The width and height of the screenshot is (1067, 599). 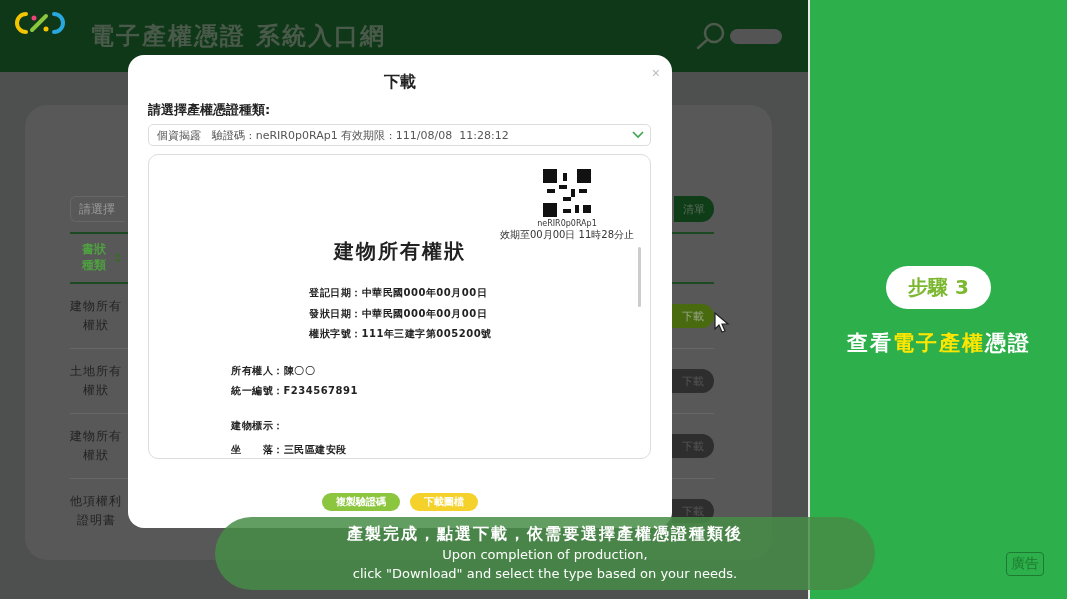 What do you see at coordinates (40, 23) in the screenshot?
I see `logo-icon` at bounding box center [40, 23].